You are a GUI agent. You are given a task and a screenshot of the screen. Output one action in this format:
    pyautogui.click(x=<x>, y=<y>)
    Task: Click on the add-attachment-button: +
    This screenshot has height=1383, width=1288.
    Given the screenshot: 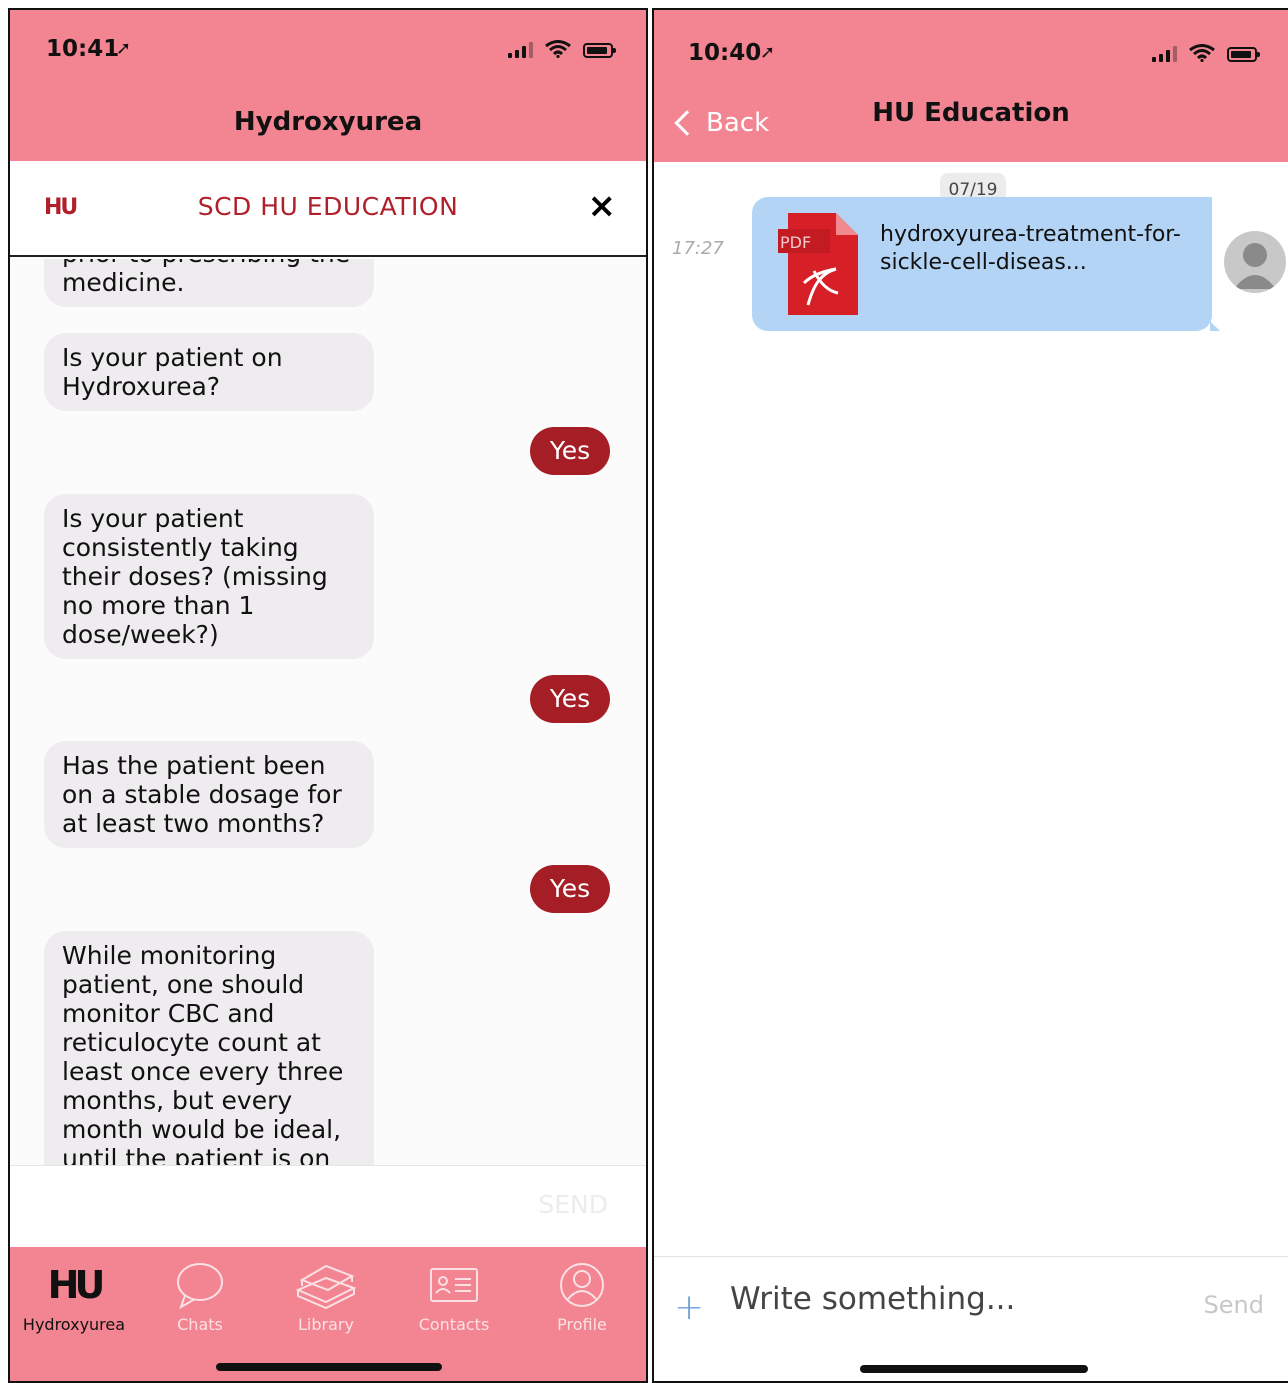 What is the action you would take?
    pyautogui.click(x=689, y=1307)
    